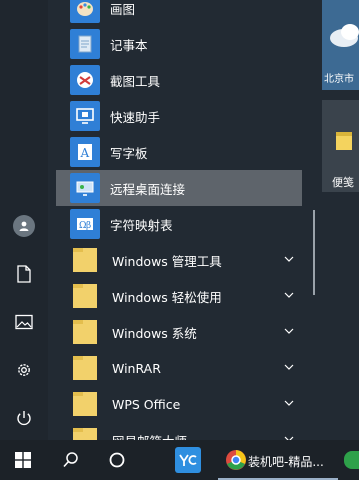 This screenshot has height=480, width=359. I want to click on folder-label: Windows 系统, so click(154, 333).